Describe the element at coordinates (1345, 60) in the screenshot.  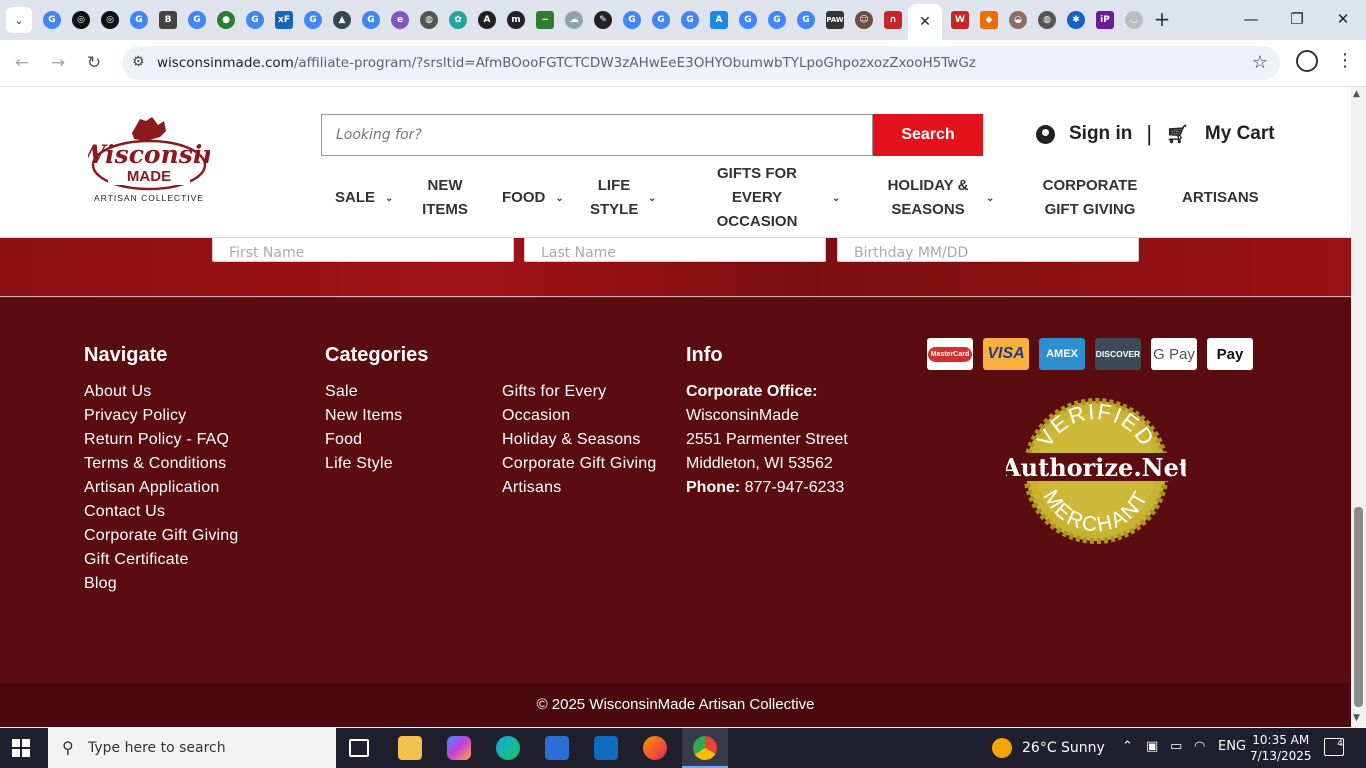
I see `more-menu-icon: ⋮` at that location.